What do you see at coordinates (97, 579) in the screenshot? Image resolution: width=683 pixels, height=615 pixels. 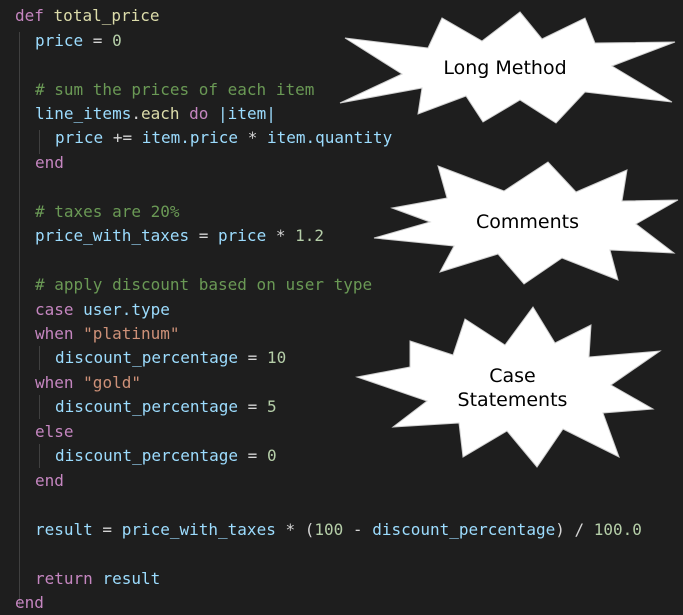 I see `code-line-return: return result` at bounding box center [97, 579].